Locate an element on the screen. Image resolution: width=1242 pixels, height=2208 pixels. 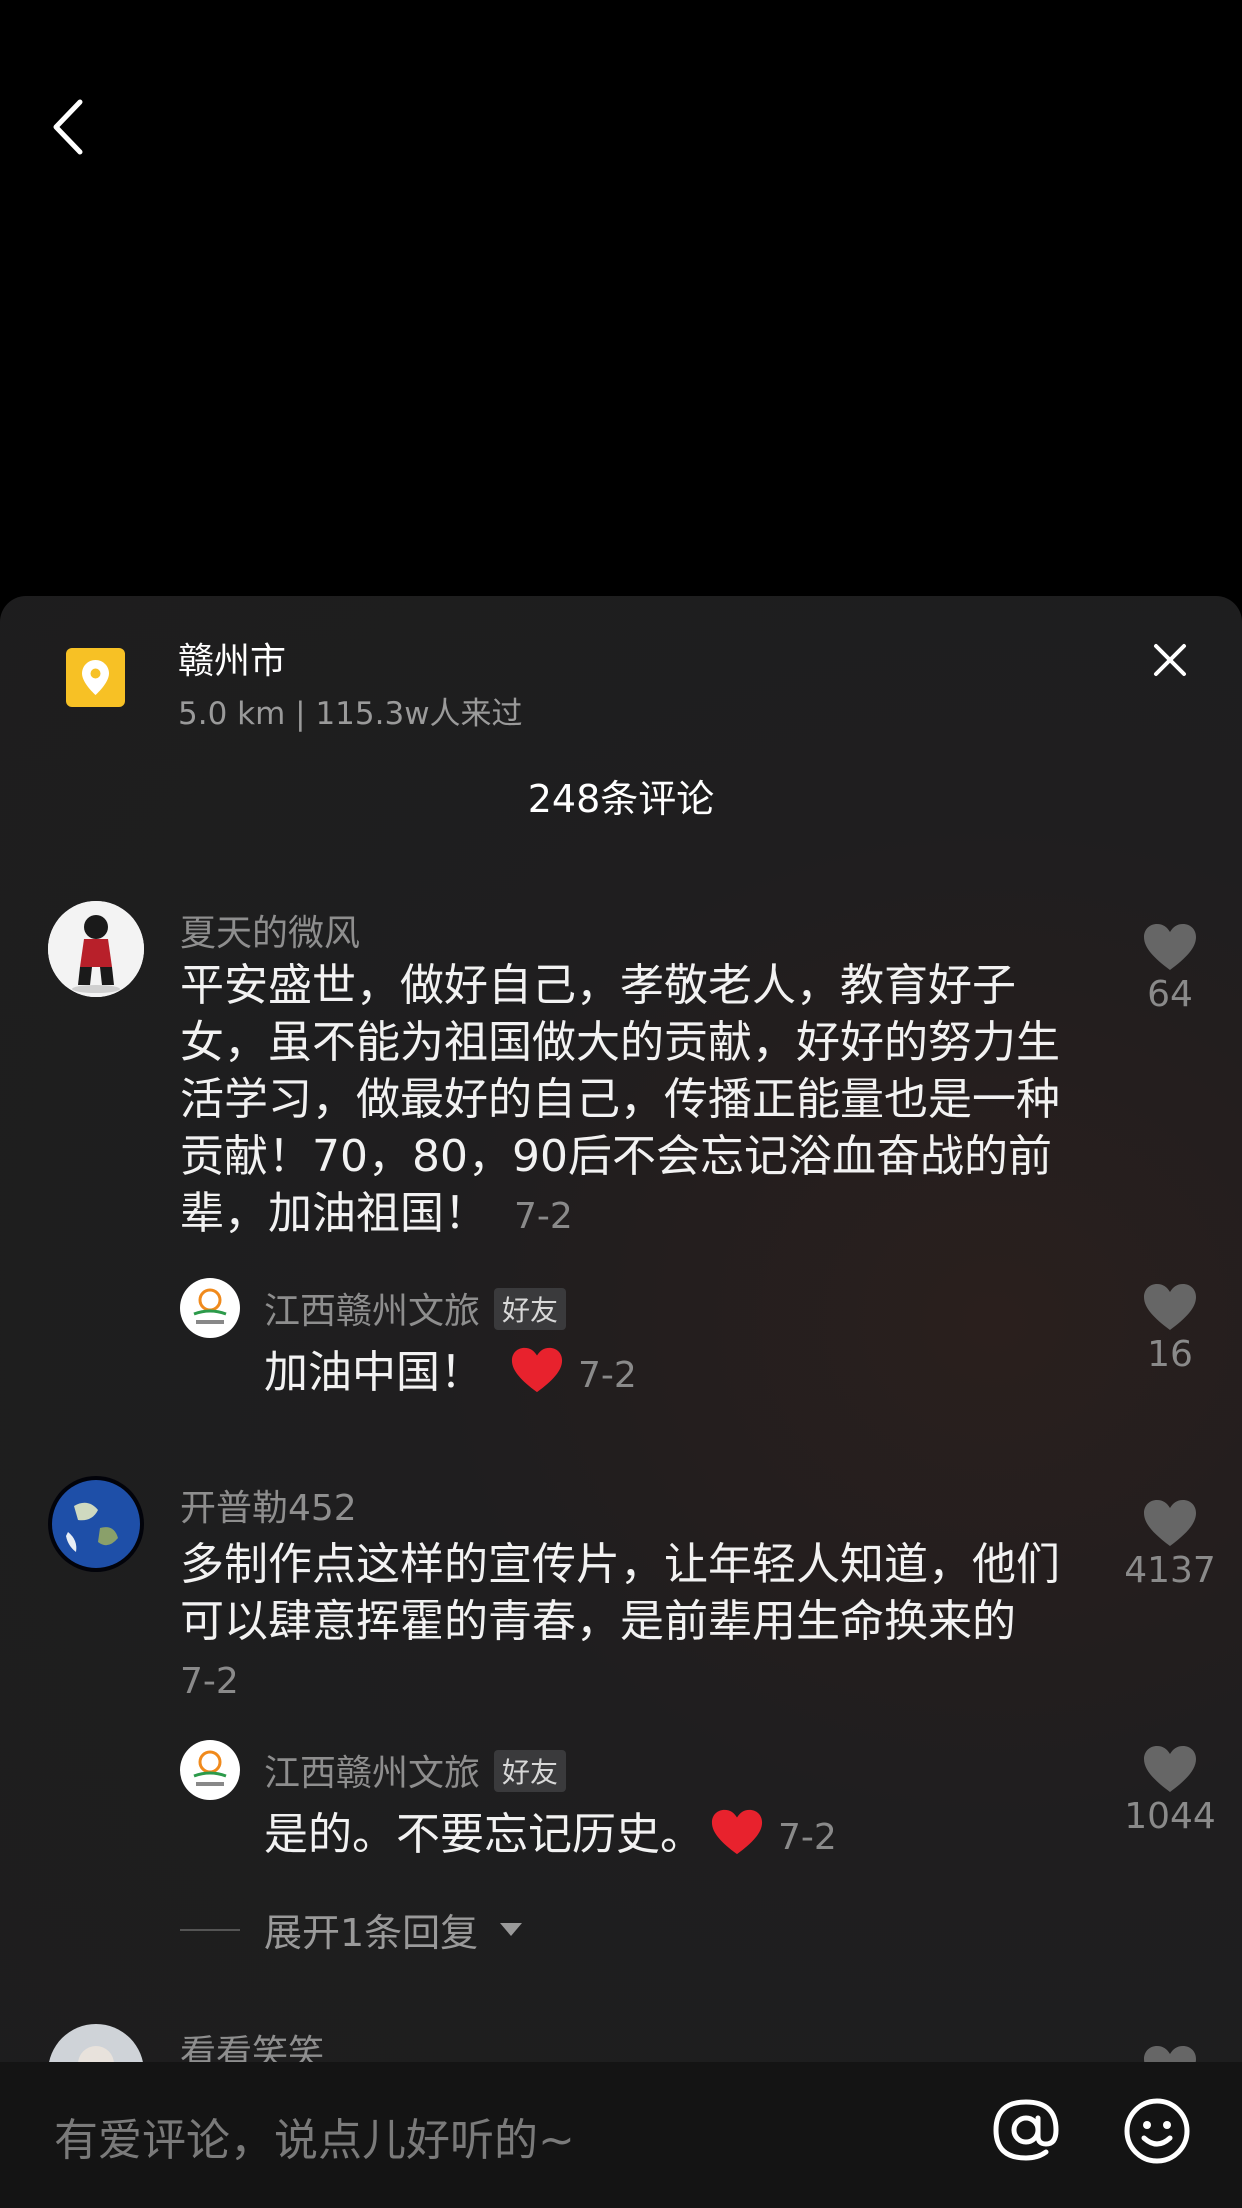
close-icon is located at coordinates (1170, 660).